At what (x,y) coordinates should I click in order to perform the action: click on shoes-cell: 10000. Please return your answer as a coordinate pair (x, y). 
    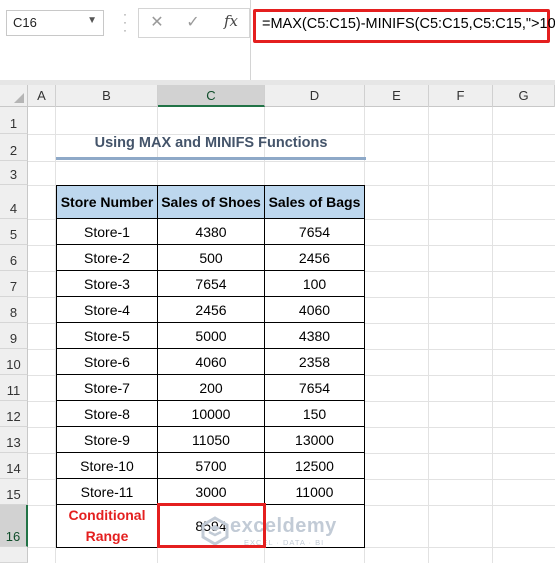
    Looking at the image, I should click on (211, 414).